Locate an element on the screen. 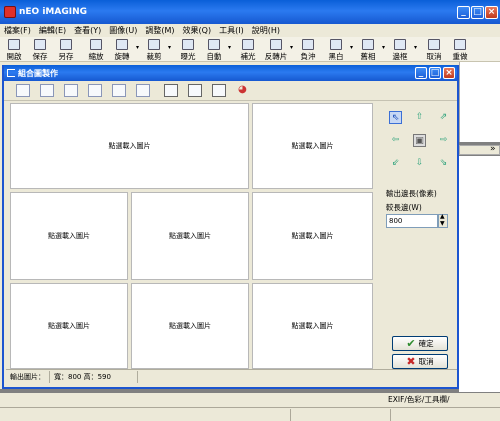  align-bottom-left-icon: ⇙ is located at coordinates (395, 163).